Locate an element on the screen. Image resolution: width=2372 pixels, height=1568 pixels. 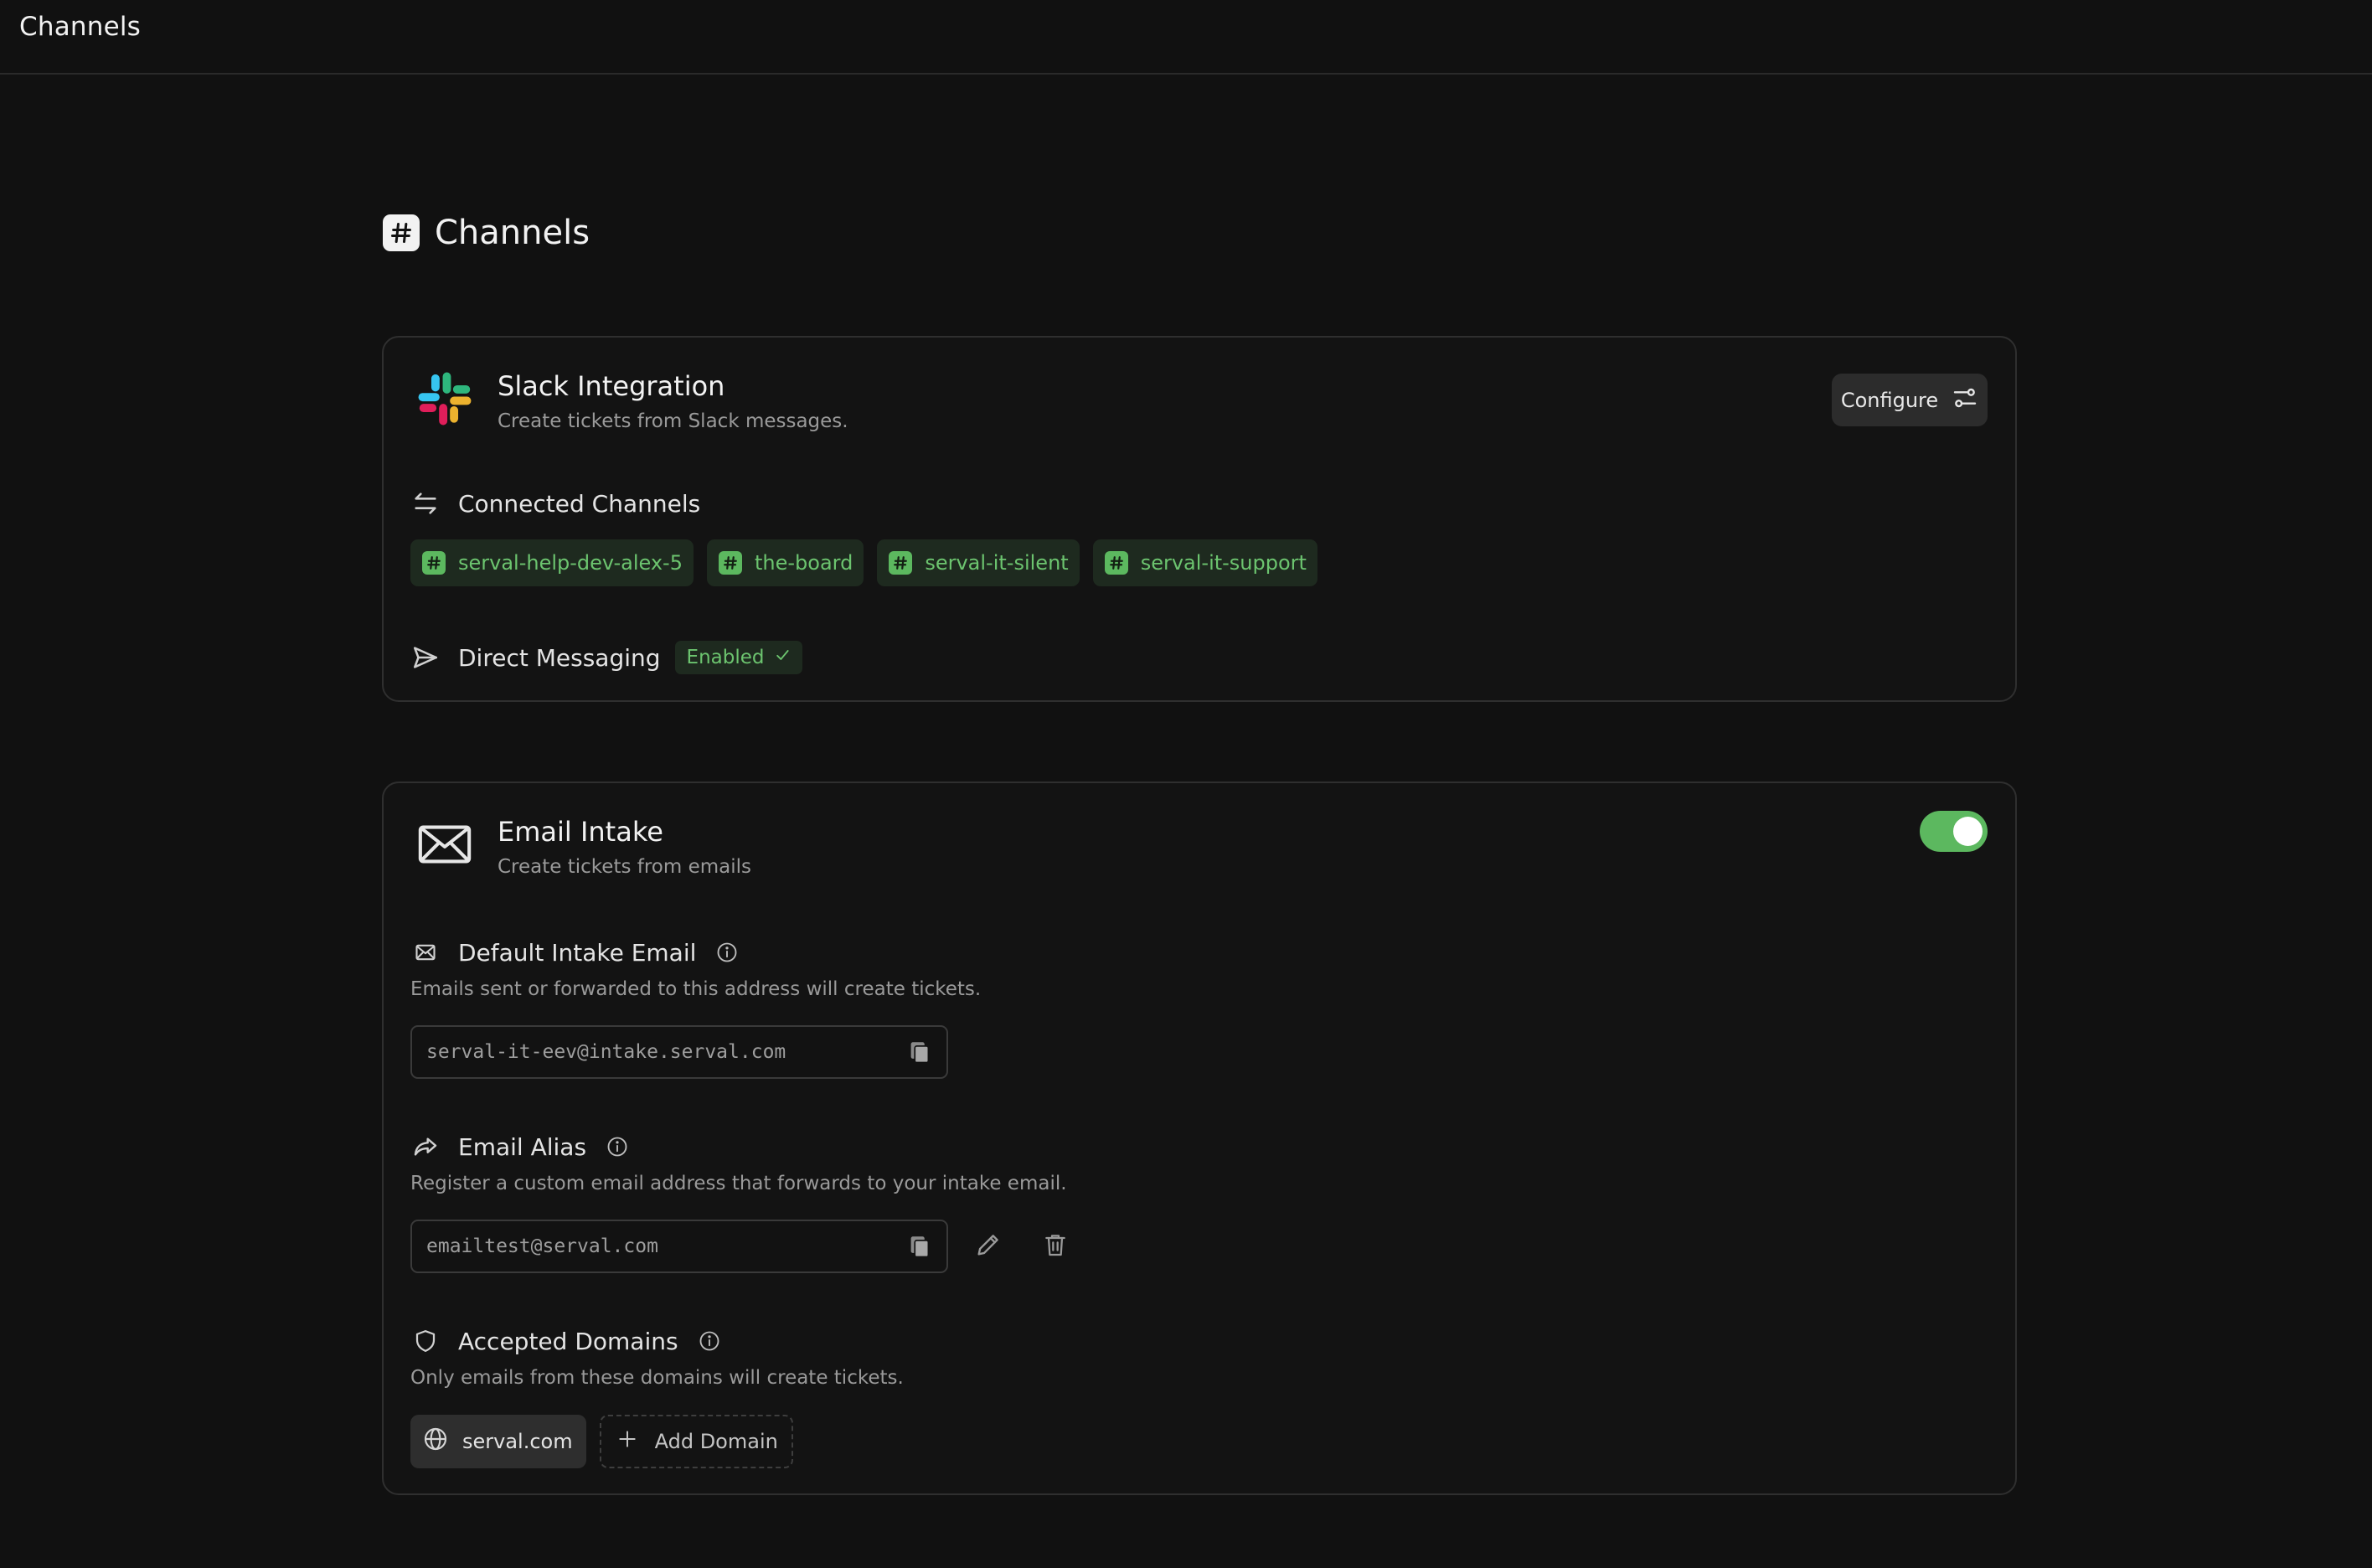
arrows-exchange-icon is located at coordinates (425, 503).